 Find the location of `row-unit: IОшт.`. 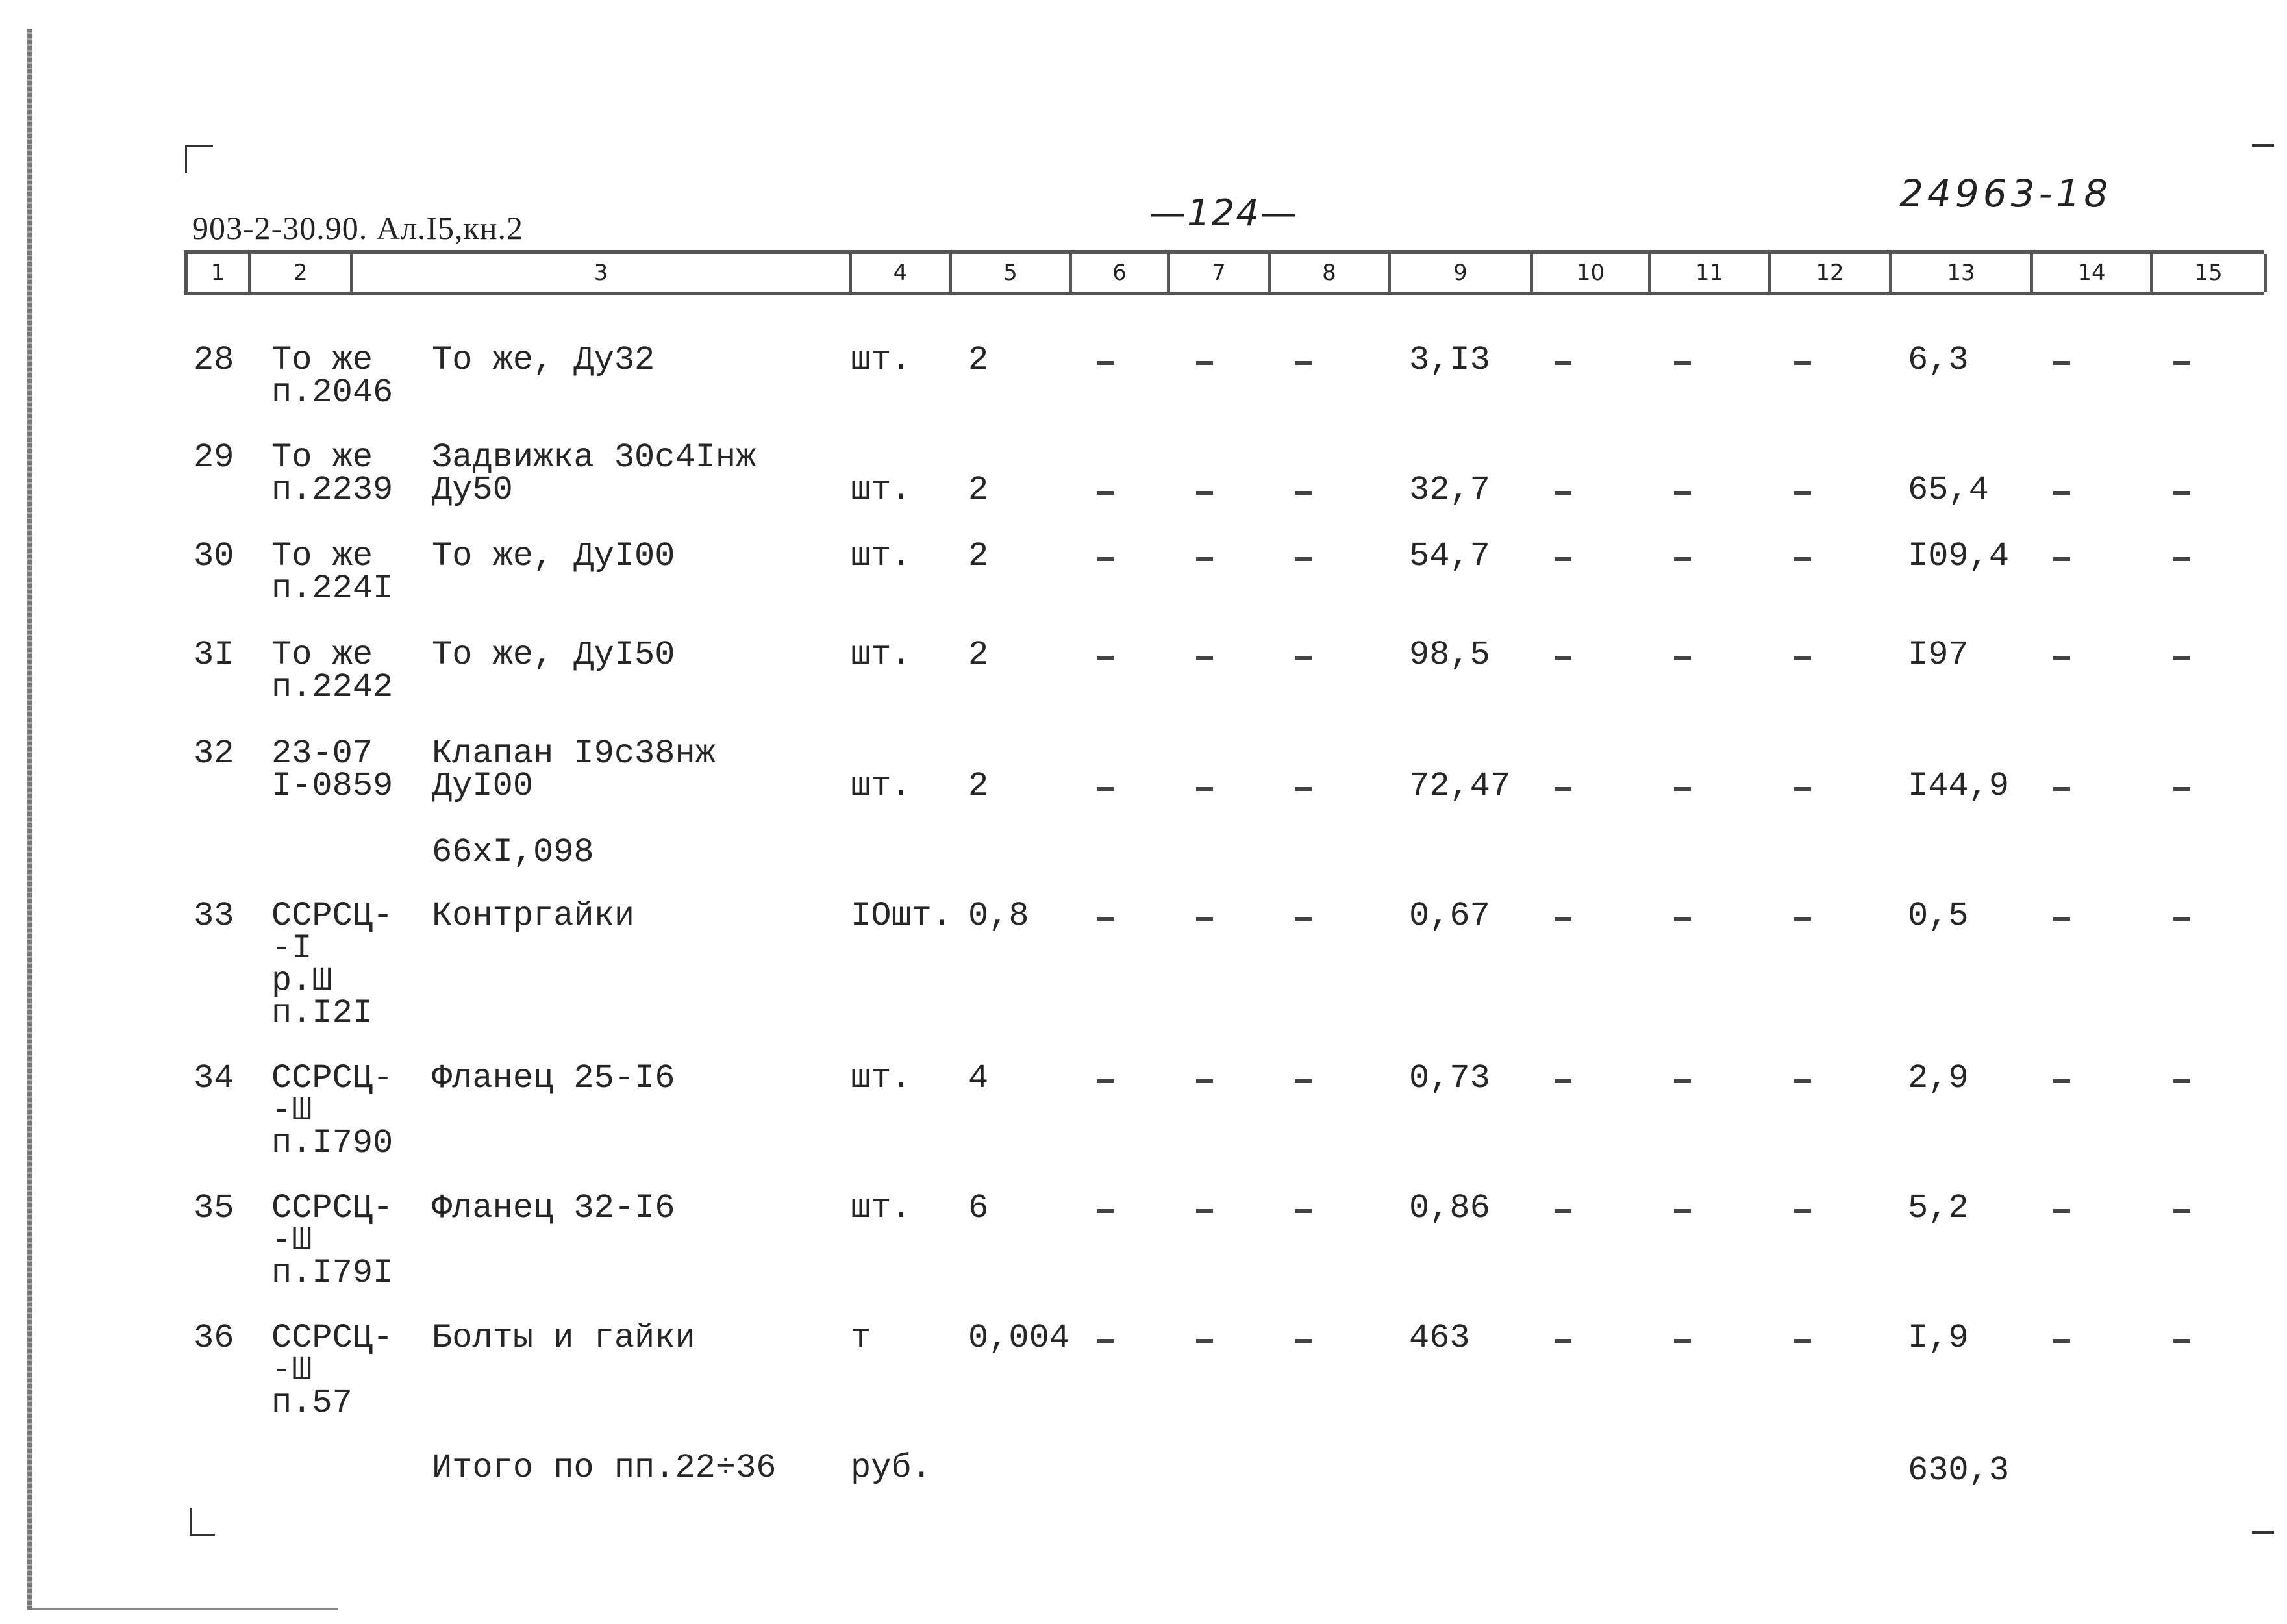

row-unit: IОшт. is located at coordinates (902, 916).